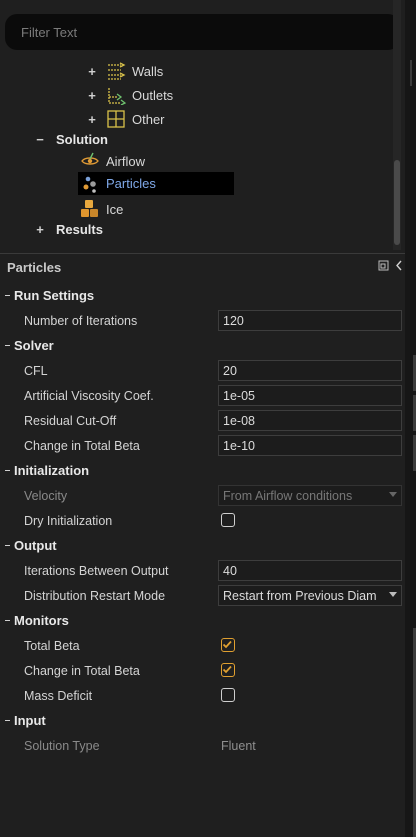 The height and width of the screenshot is (837, 416). What do you see at coordinates (52, 646) in the screenshot?
I see `total-beta-label: Total Beta` at bounding box center [52, 646].